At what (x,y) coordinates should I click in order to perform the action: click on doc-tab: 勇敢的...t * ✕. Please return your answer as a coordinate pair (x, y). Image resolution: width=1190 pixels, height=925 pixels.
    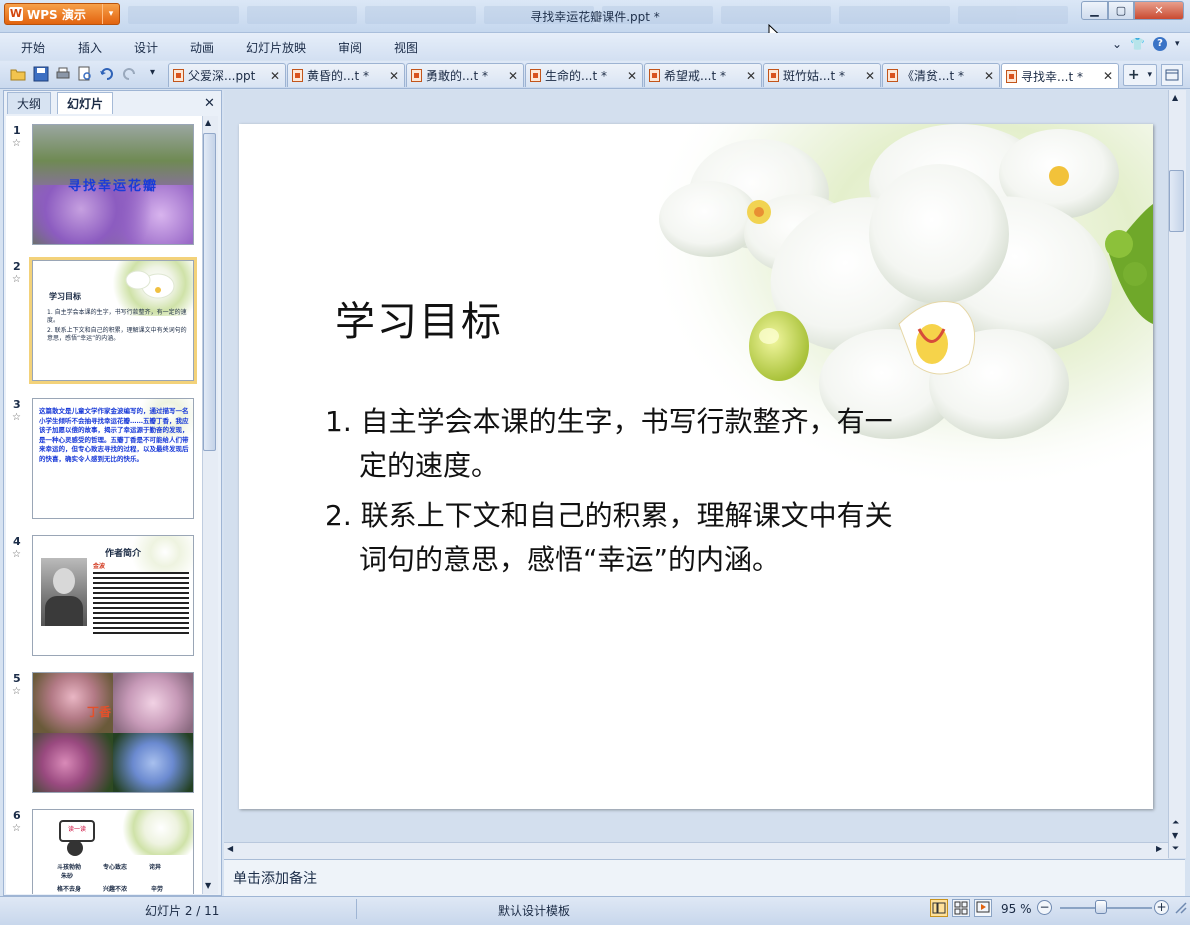
    Looking at the image, I should click on (465, 75).